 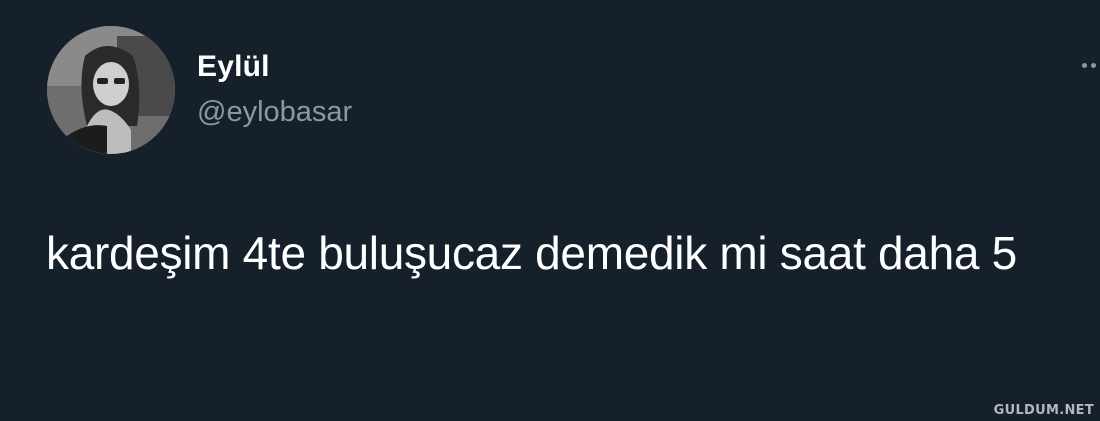 What do you see at coordinates (1043, 410) in the screenshot?
I see `watermark: GULDUM.NET` at bounding box center [1043, 410].